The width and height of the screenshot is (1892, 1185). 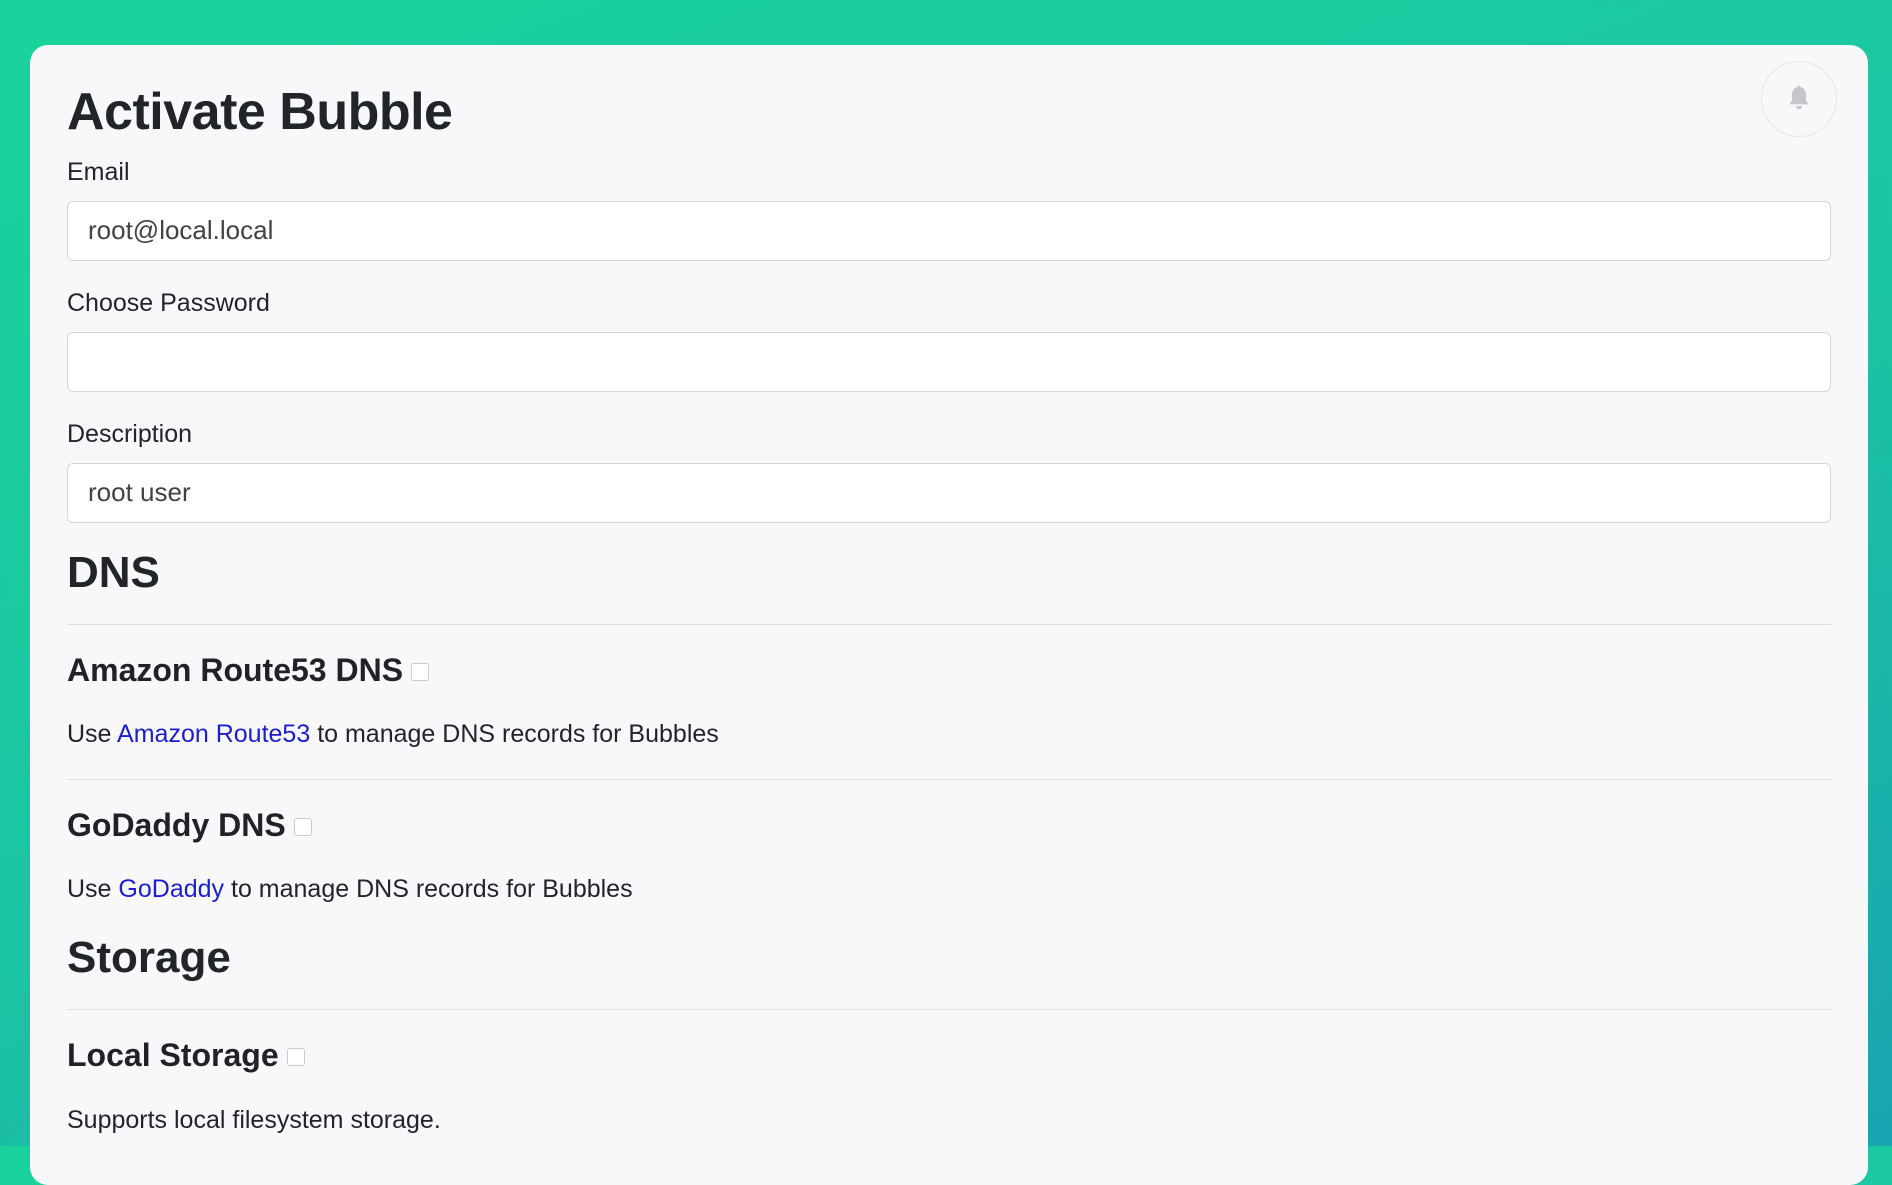 I want to click on description-field, so click(x=949, y=492).